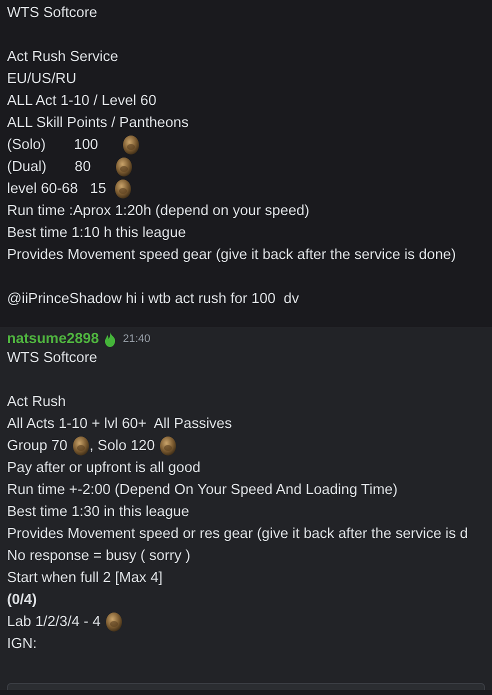  Describe the element at coordinates (98, 123) in the screenshot. I see `message-text: ALL Skill Points / Pantheons` at that location.